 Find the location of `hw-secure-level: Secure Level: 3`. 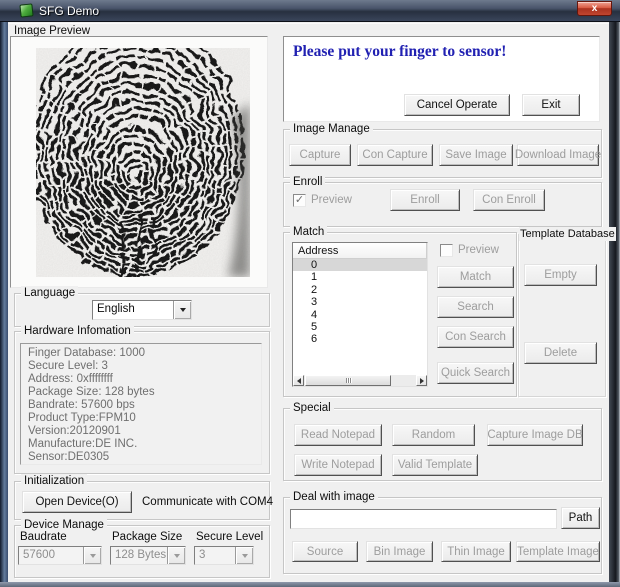

hw-secure-level: Secure Level: 3 is located at coordinates (68, 366).